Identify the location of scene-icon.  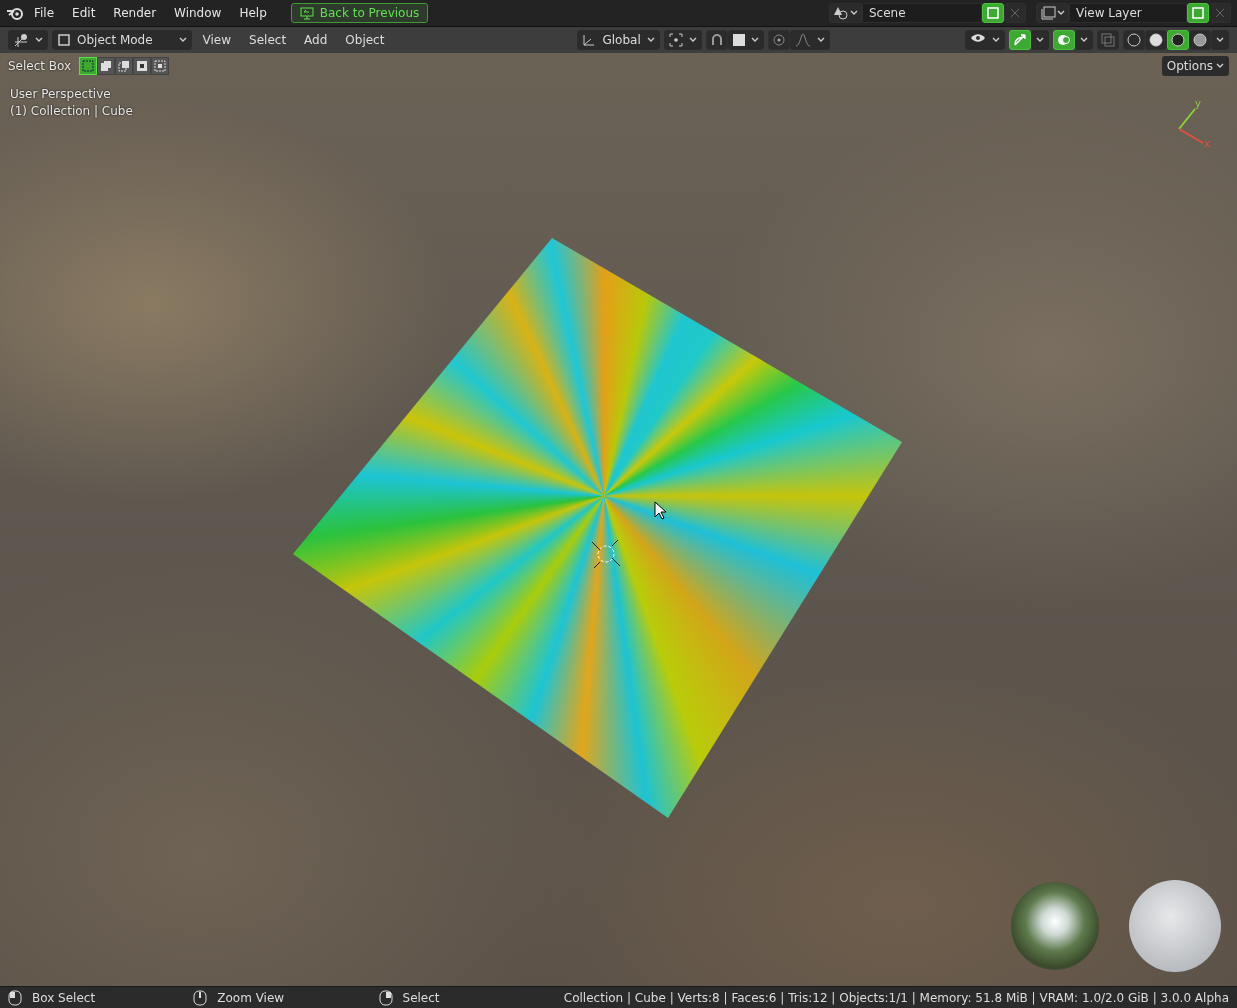
(841, 13).